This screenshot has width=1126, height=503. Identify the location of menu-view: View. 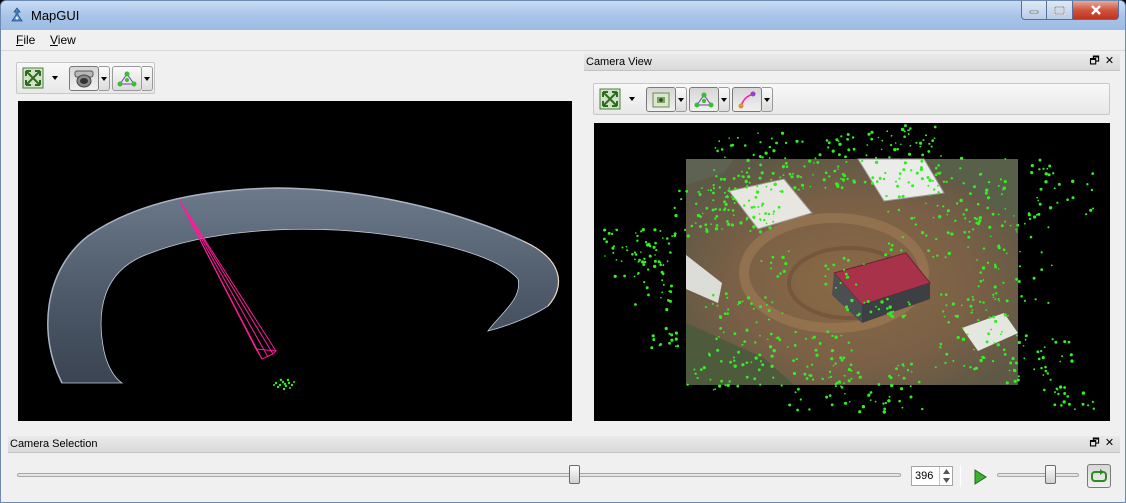
(63, 40).